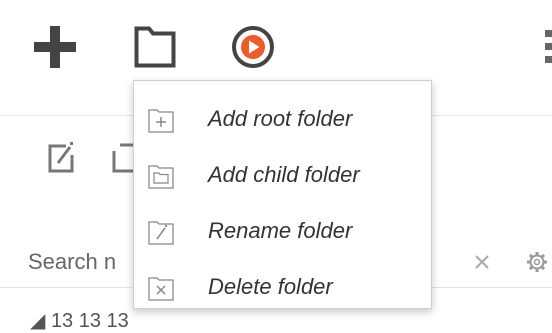 This screenshot has height=333, width=552. I want to click on tree-item-label: ◢ 13 13 13, so click(79, 321).